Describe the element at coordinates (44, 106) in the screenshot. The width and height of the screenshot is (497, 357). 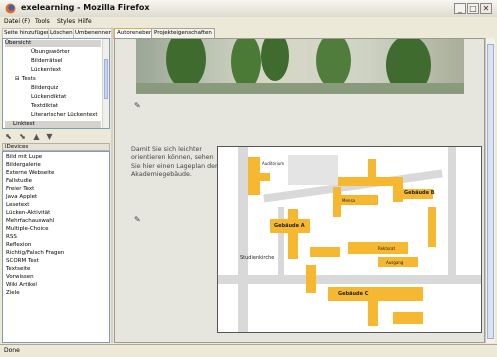
I see `tree-item: Textdiktat` at that location.